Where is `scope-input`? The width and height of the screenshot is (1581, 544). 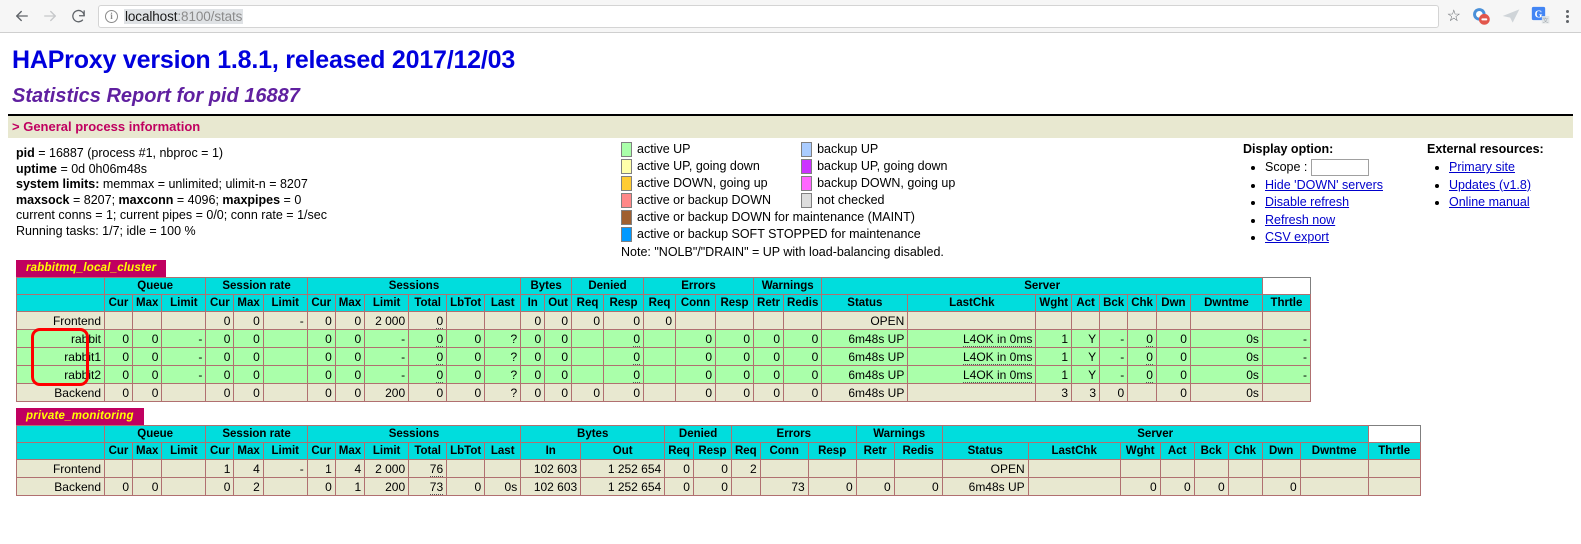 scope-input is located at coordinates (1340, 168).